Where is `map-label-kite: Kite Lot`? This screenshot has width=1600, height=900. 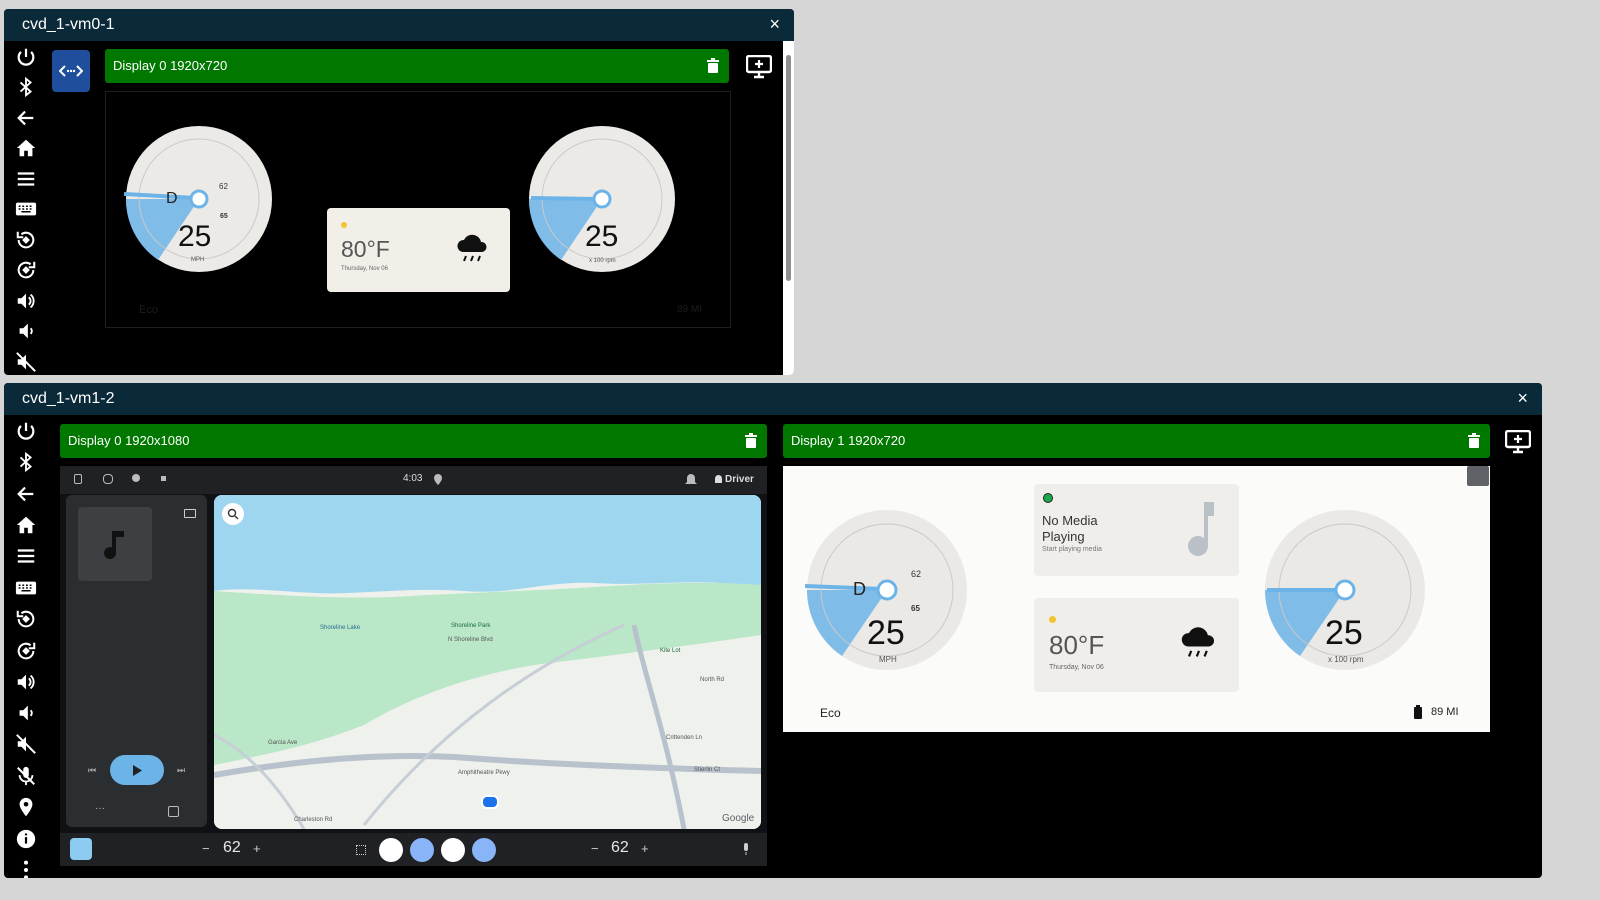
map-label-kite: Kite Lot is located at coordinates (670, 651).